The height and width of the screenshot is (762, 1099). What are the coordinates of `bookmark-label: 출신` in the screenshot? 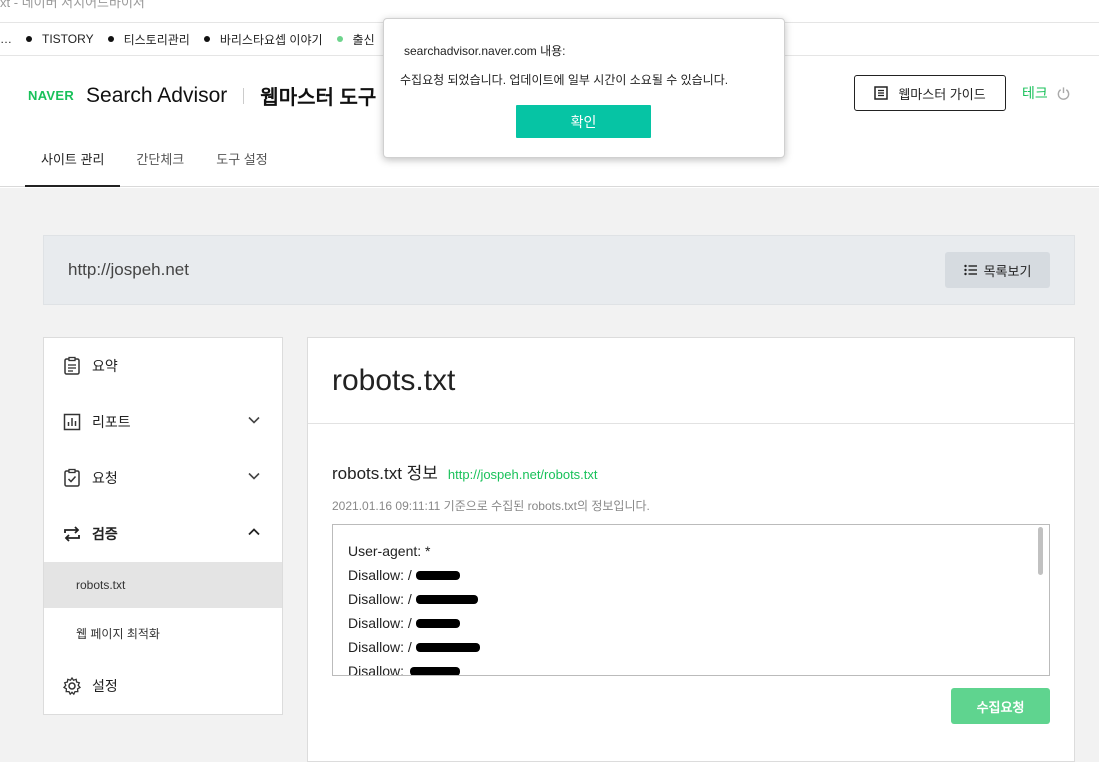 It's located at (363, 39).